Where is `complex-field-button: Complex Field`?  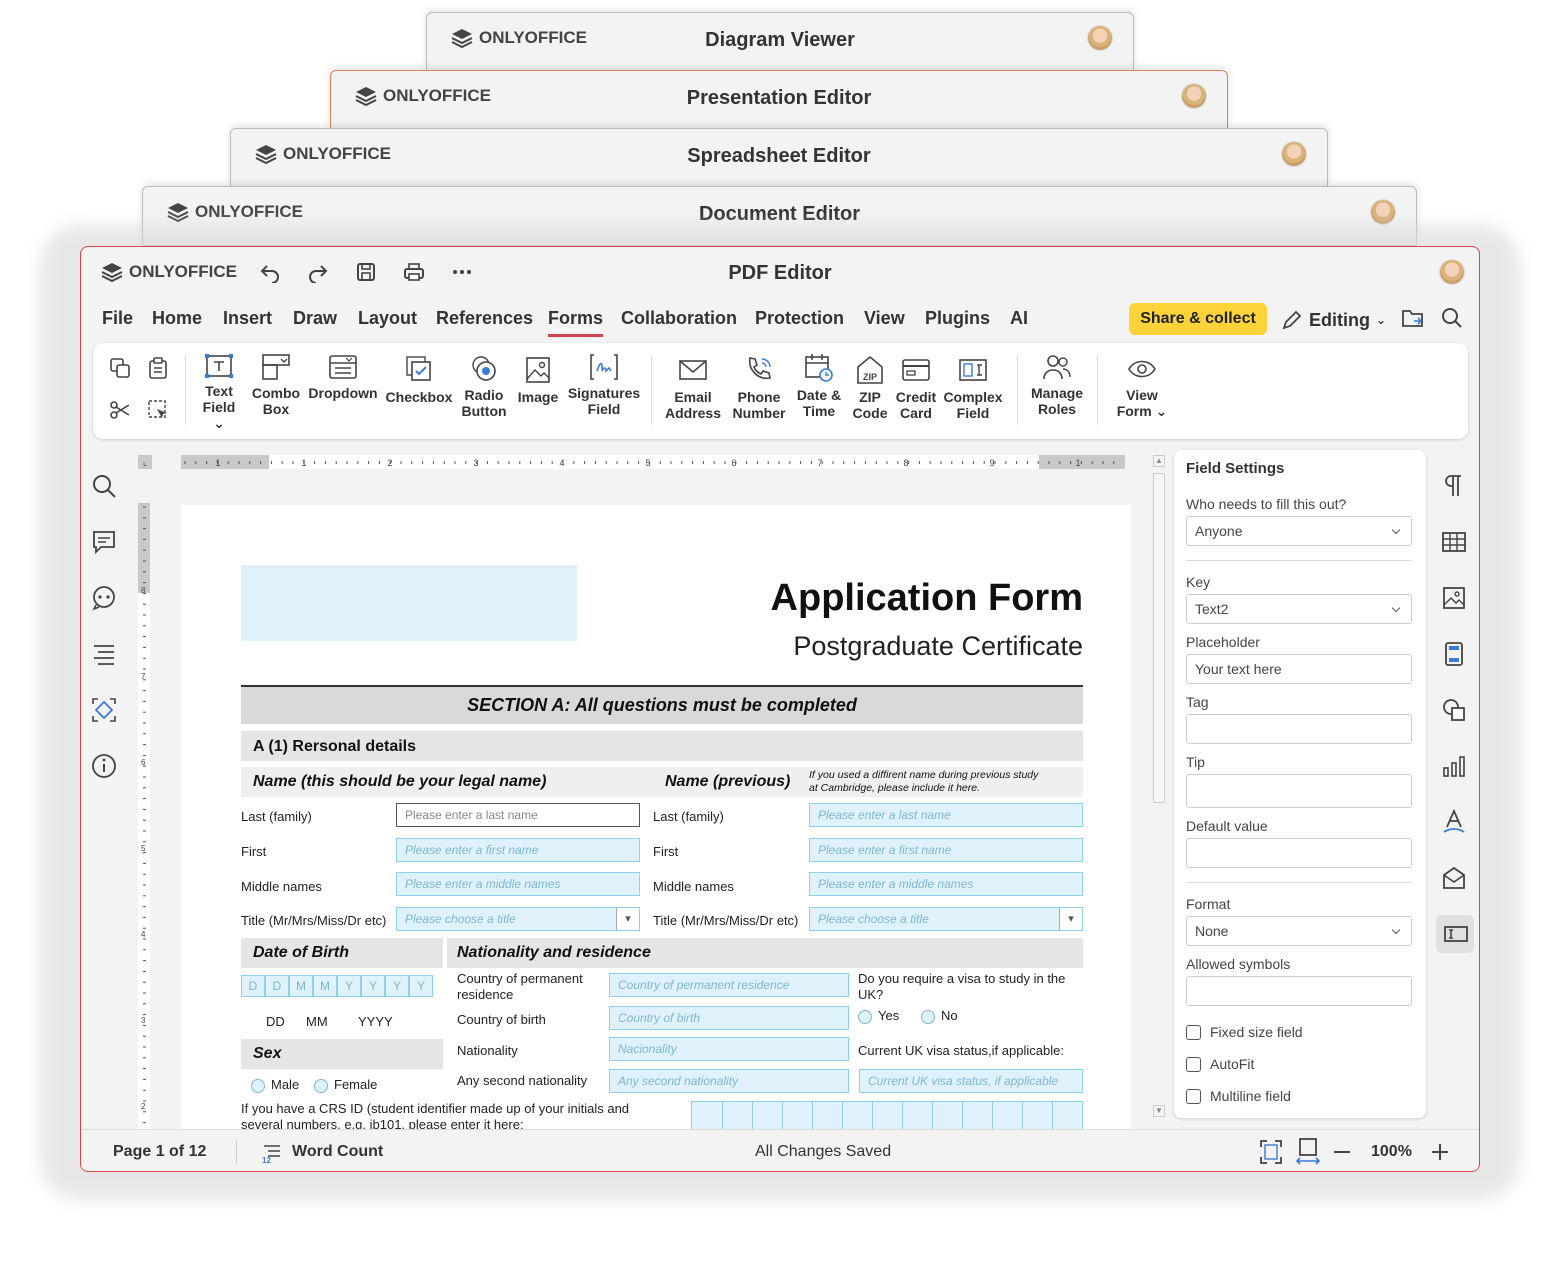
complex-field-button: Complex Field is located at coordinates (973, 388).